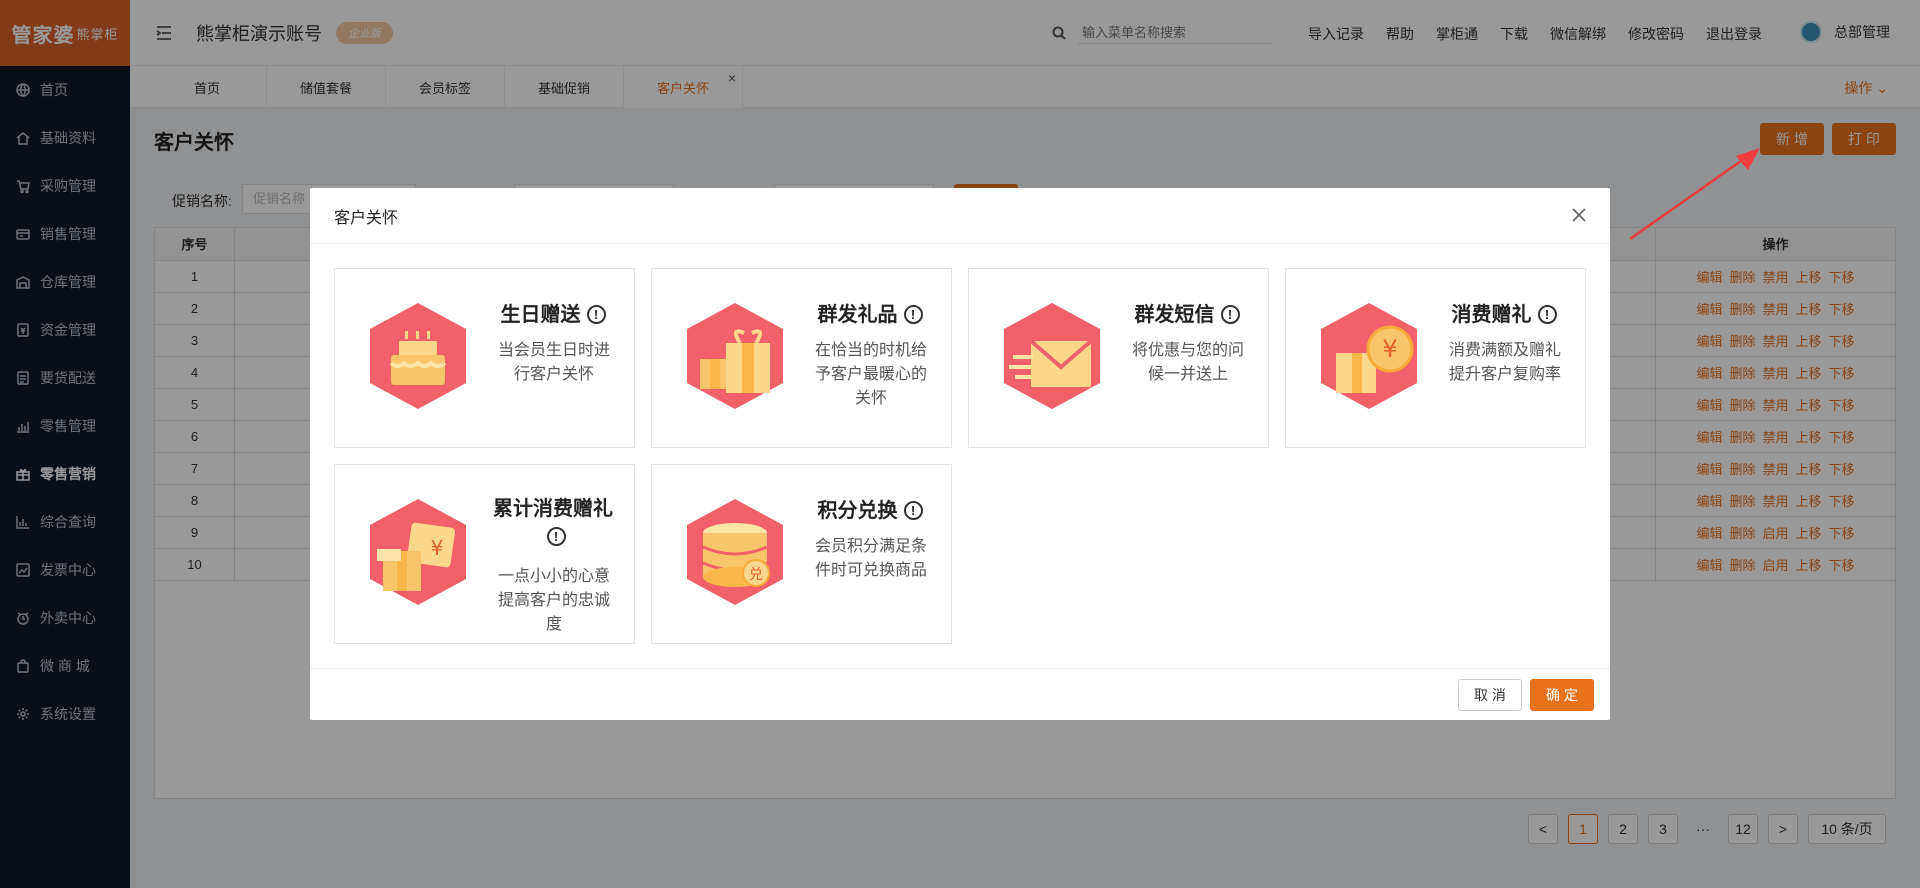 The image size is (1920, 888). I want to click on card-title: 积分兑换!, so click(870, 511).